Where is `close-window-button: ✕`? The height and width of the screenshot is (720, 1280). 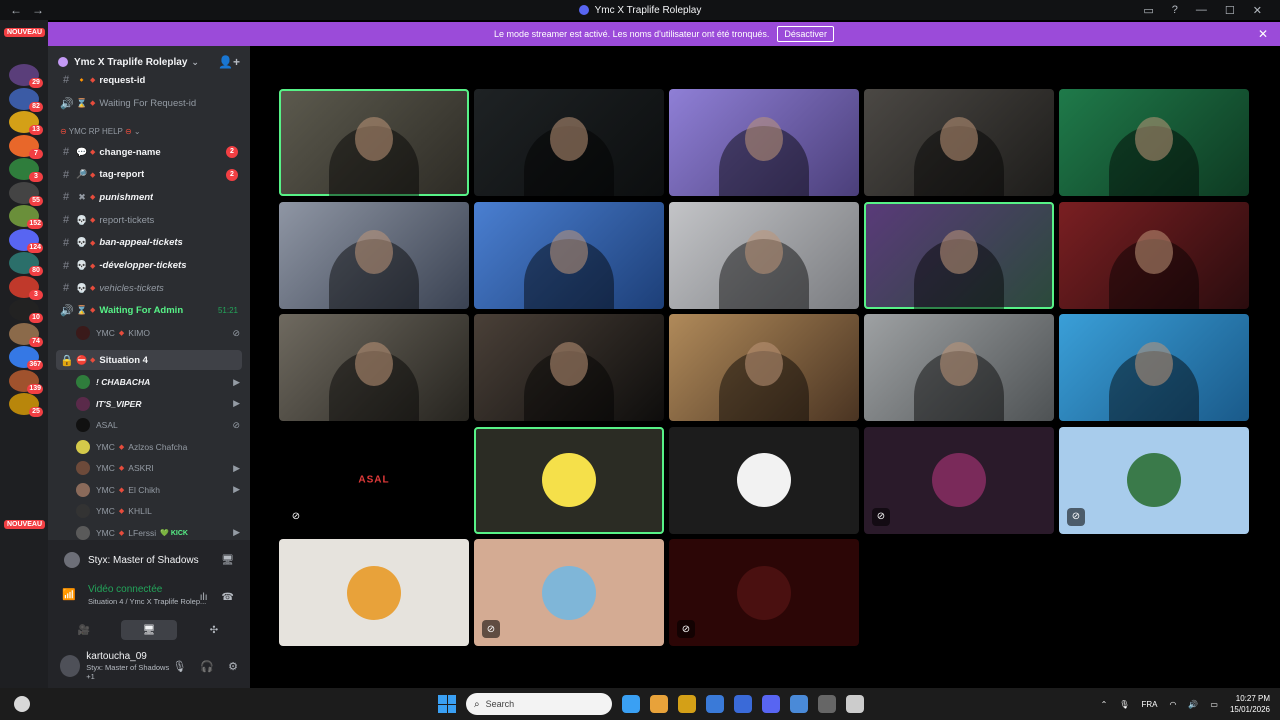
close-window-button: ✕ is located at coordinates (1257, 10).